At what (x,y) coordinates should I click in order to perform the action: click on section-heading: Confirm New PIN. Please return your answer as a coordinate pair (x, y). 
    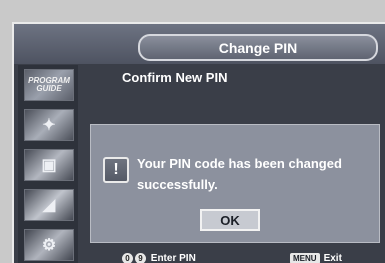
    Looking at the image, I should click on (175, 77).